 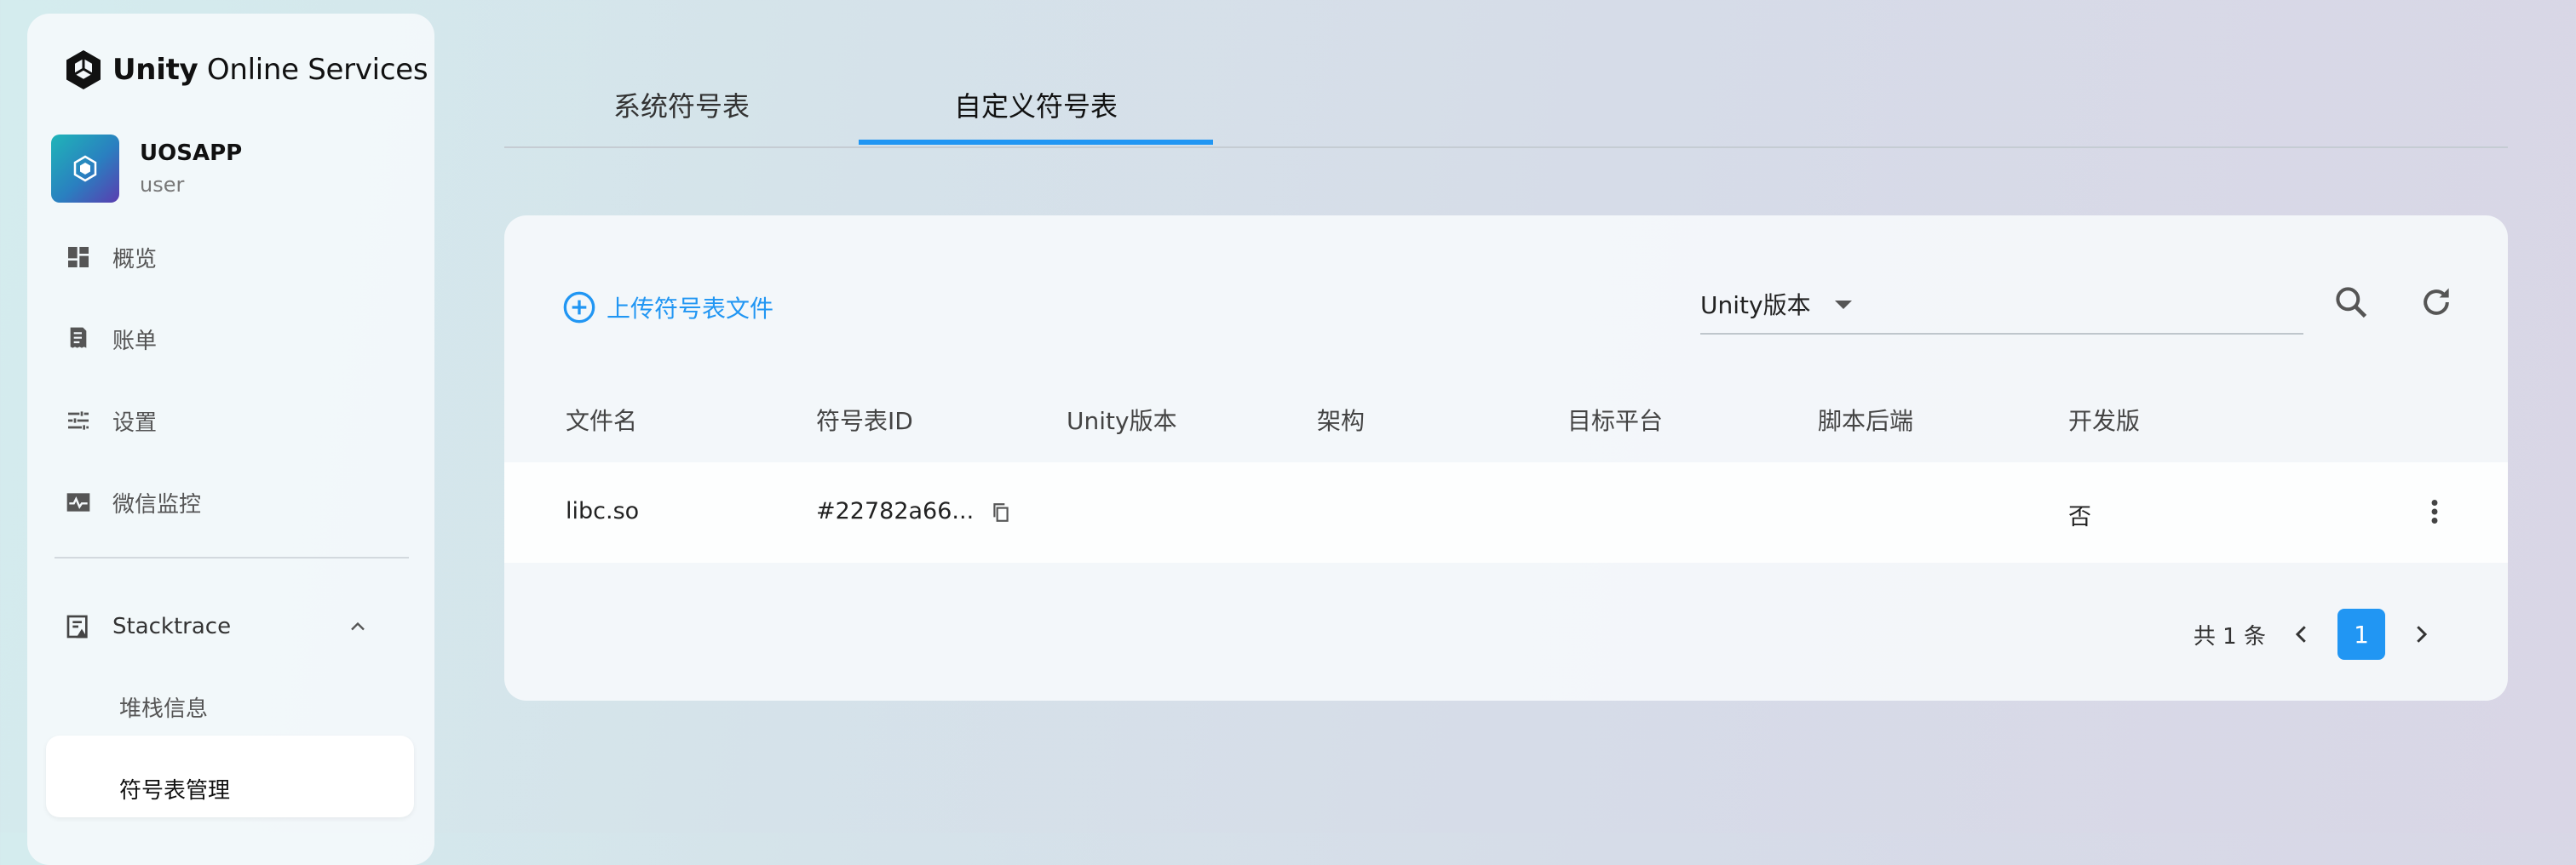 I want to click on app-switcher: UOSAPP user, so click(x=147, y=169).